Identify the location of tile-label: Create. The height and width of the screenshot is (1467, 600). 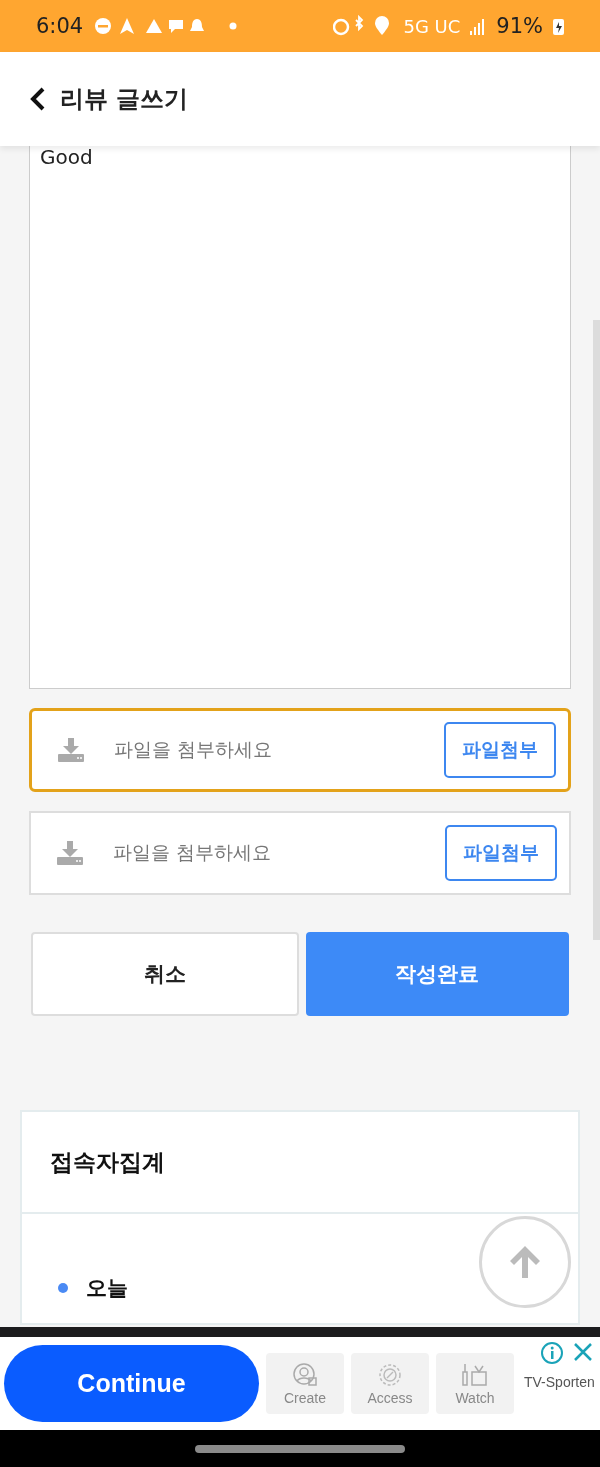
(305, 1397).